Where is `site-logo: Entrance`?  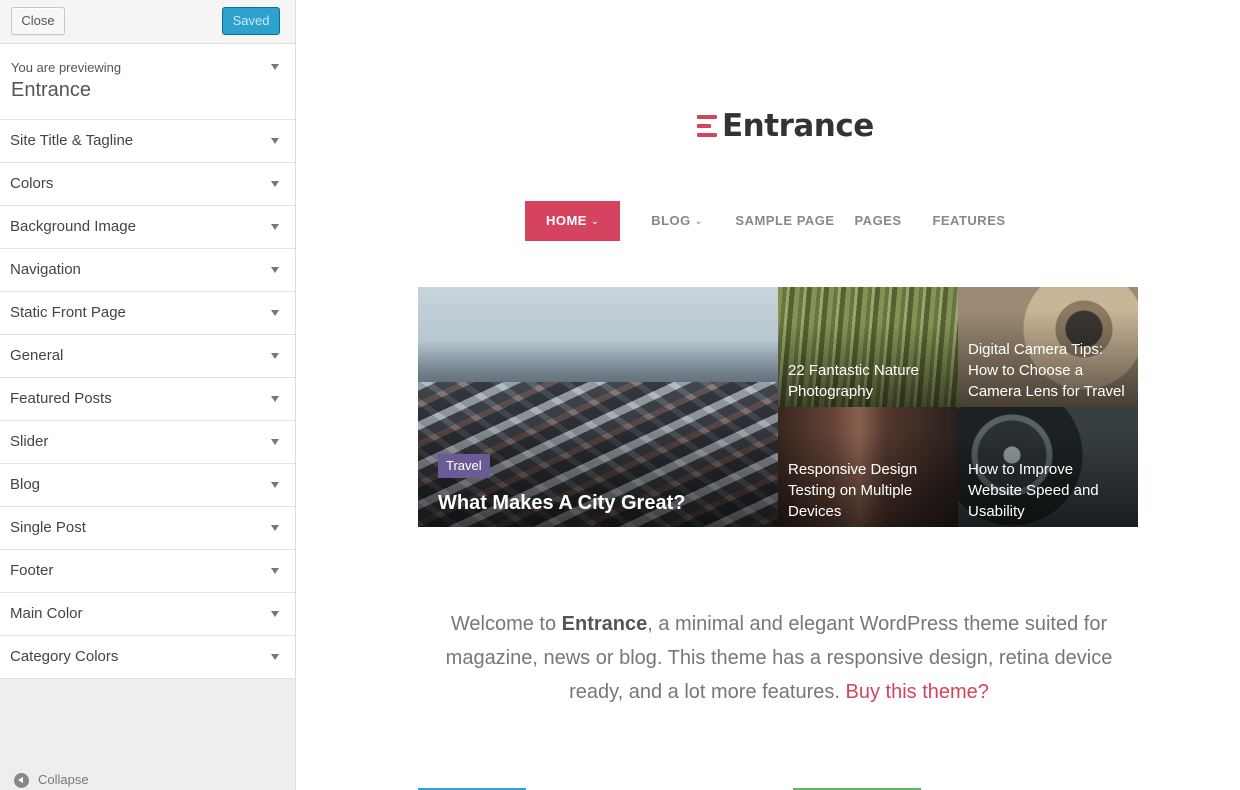
site-logo: Entrance is located at coordinates (785, 126).